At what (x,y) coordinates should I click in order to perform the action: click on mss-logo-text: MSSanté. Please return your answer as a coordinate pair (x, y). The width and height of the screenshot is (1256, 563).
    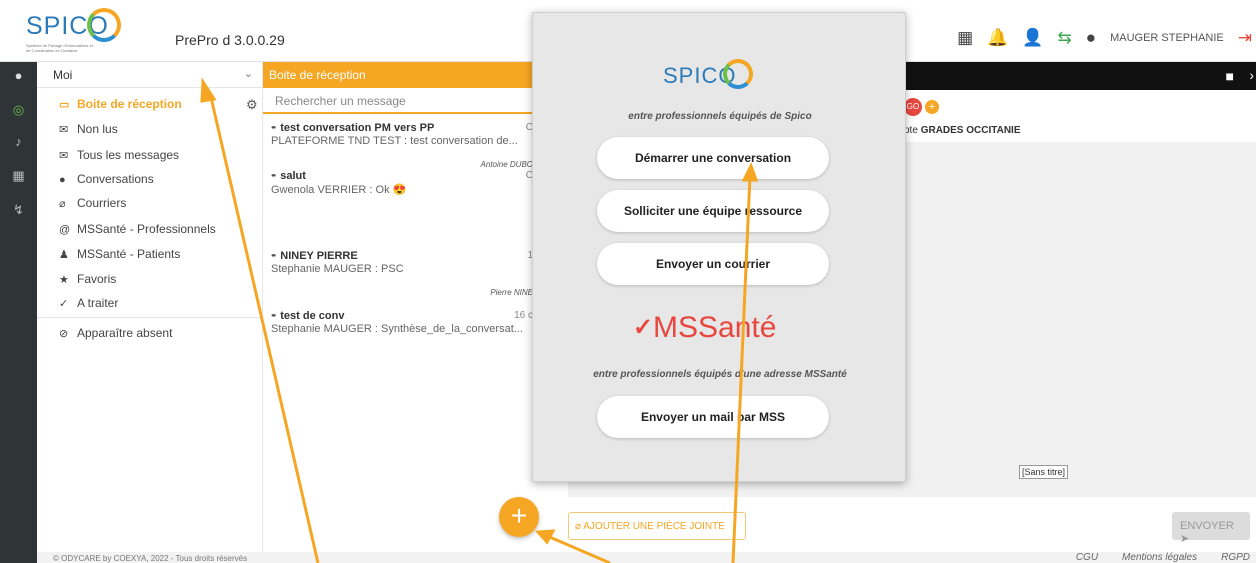
    Looking at the image, I should click on (715, 327).